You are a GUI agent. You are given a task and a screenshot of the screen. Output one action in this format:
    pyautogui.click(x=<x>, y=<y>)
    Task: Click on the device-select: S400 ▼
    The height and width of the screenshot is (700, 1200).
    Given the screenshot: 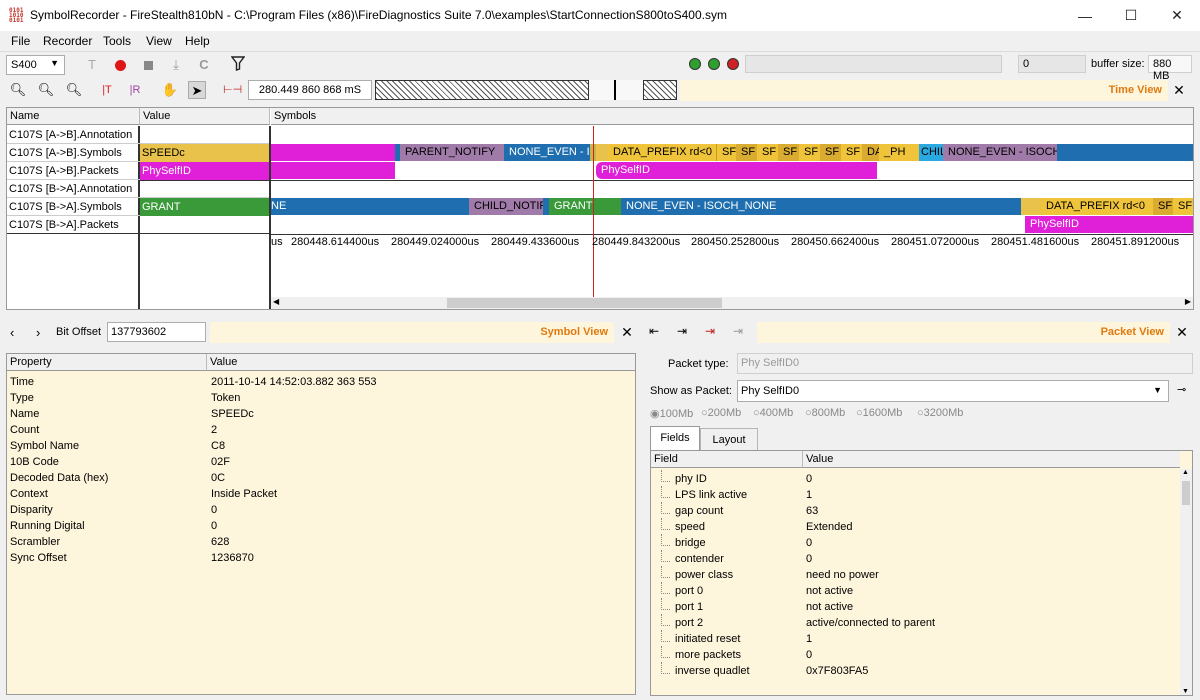 What is the action you would take?
    pyautogui.click(x=35, y=65)
    